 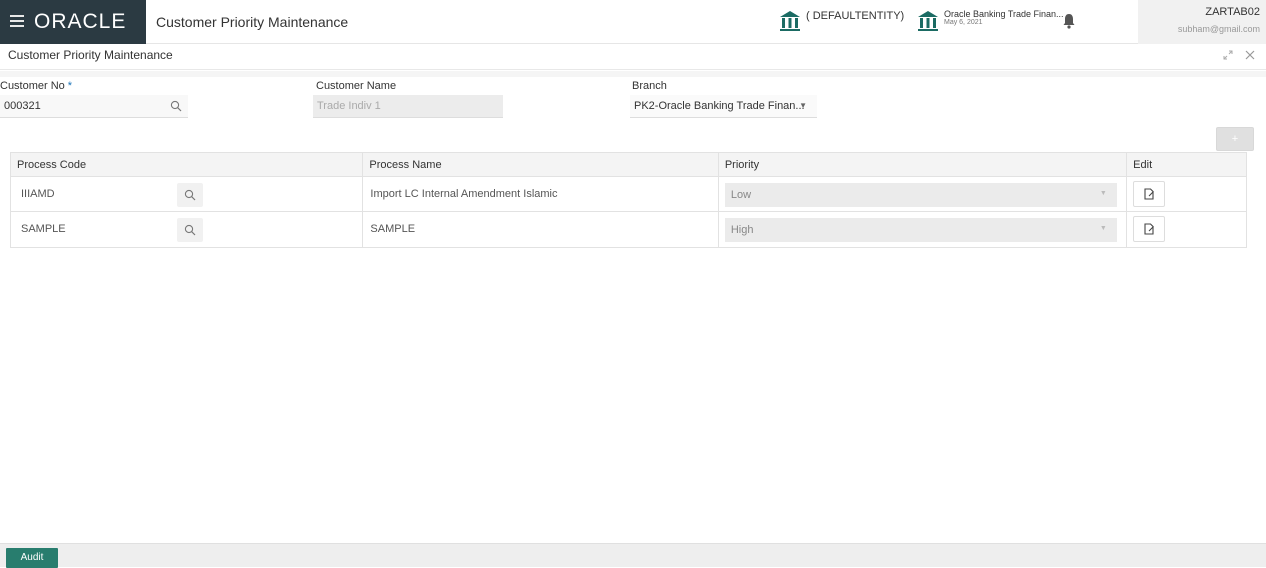 I want to click on required-star: *, so click(x=70, y=86).